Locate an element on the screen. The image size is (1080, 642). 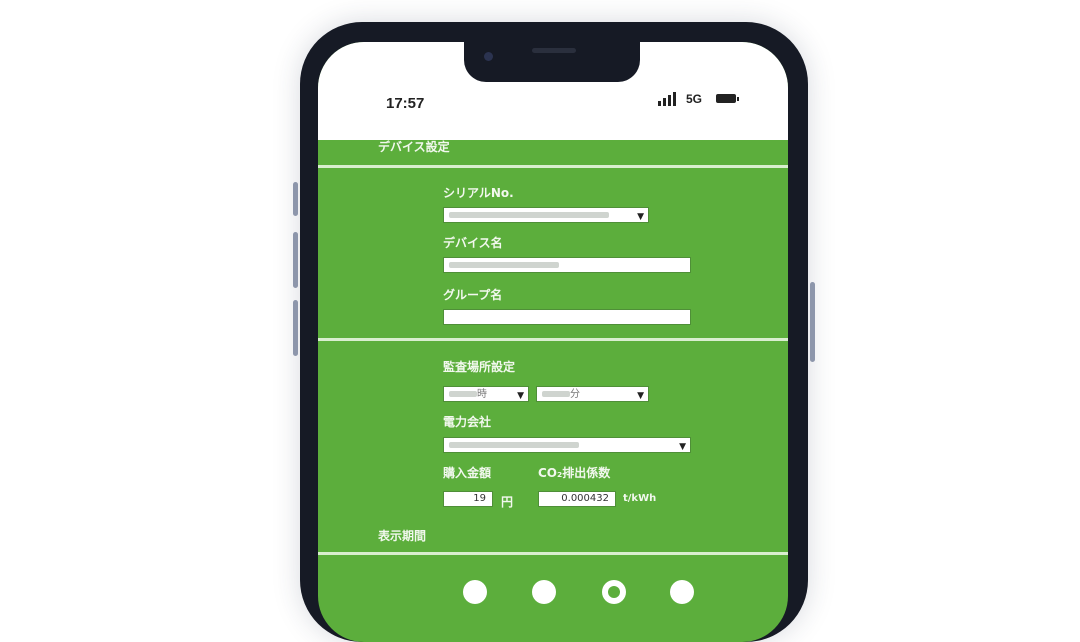
power-button is located at coordinates (812, 322).